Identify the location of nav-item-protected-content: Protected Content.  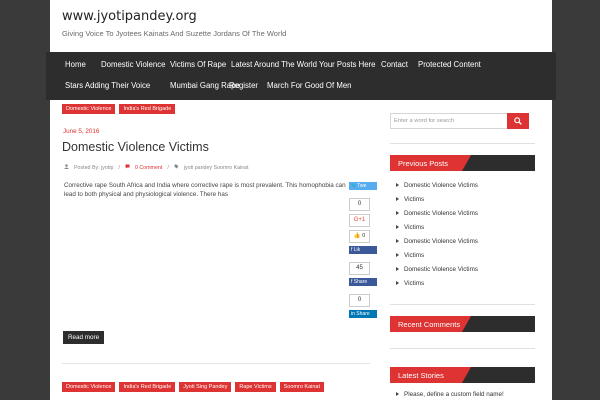
(449, 64).